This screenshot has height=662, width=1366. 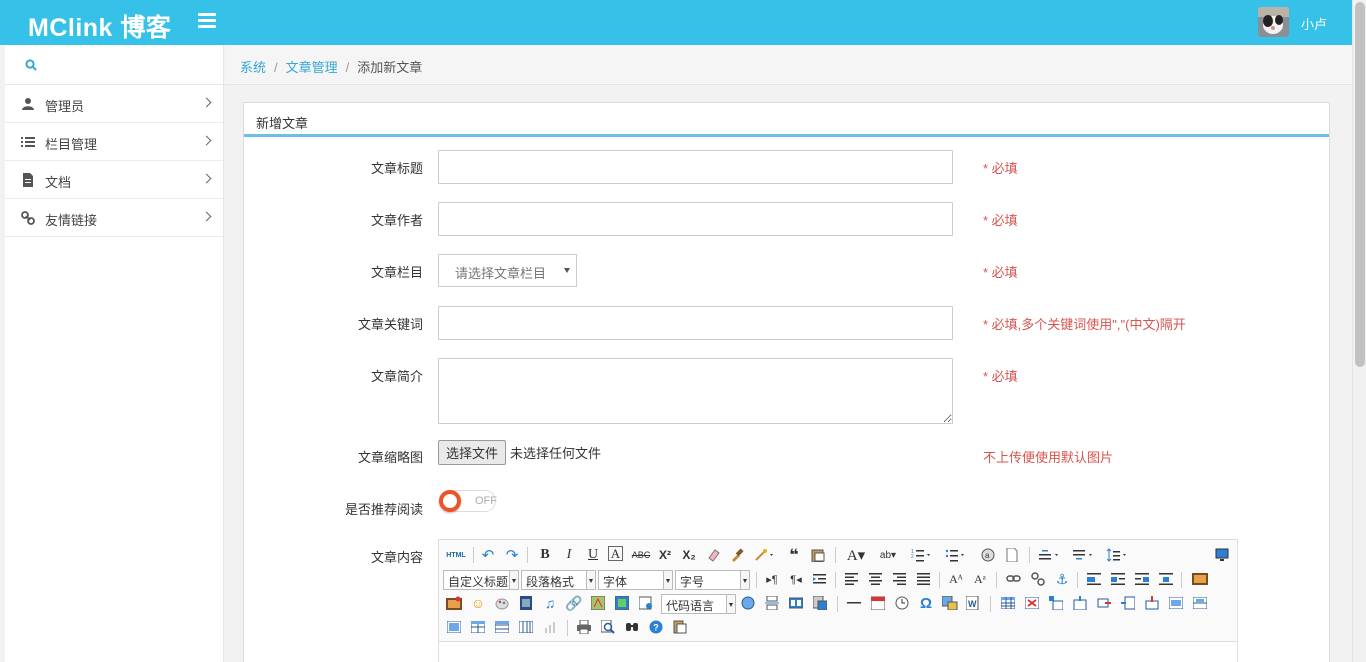 I want to click on insert-paragraph-before-table-icon, so click(x=1056, y=603).